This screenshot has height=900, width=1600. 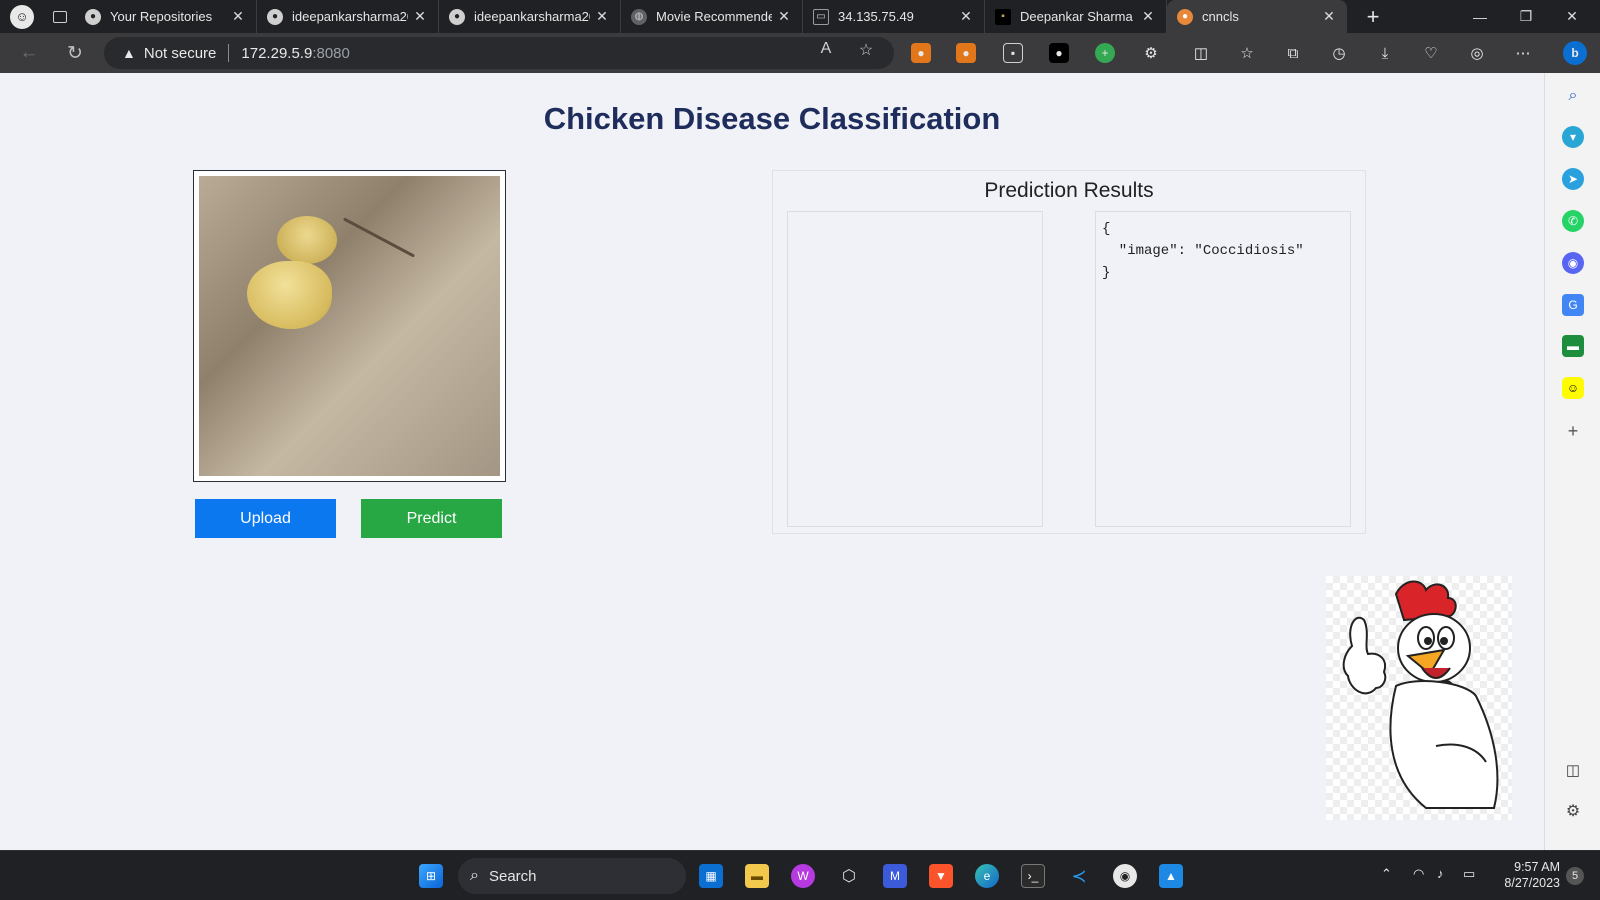 I want to click on tab-cnncls: ● cnncls ✕, so click(x=1257, y=16).